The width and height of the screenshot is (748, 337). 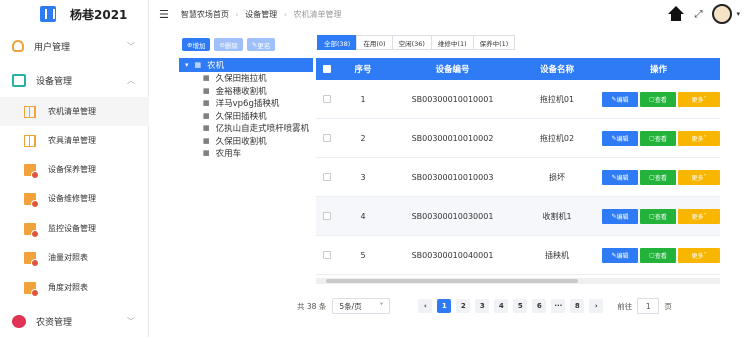 I want to click on cell-index: 4, so click(x=363, y=216).